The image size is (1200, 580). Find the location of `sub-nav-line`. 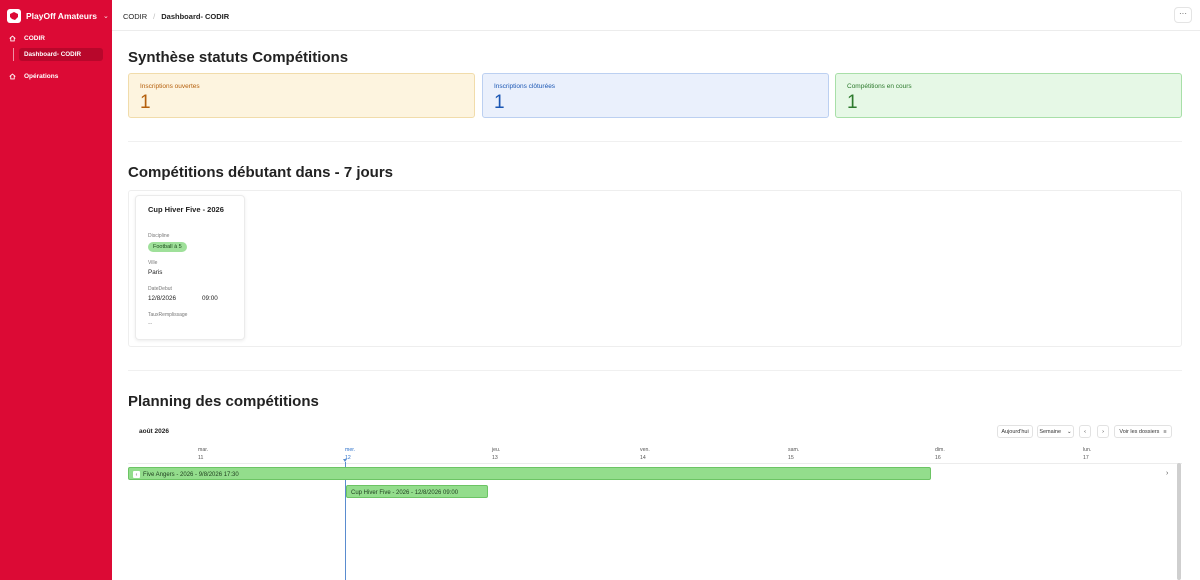

sub-nav-line is located at coordinates (13, 54).